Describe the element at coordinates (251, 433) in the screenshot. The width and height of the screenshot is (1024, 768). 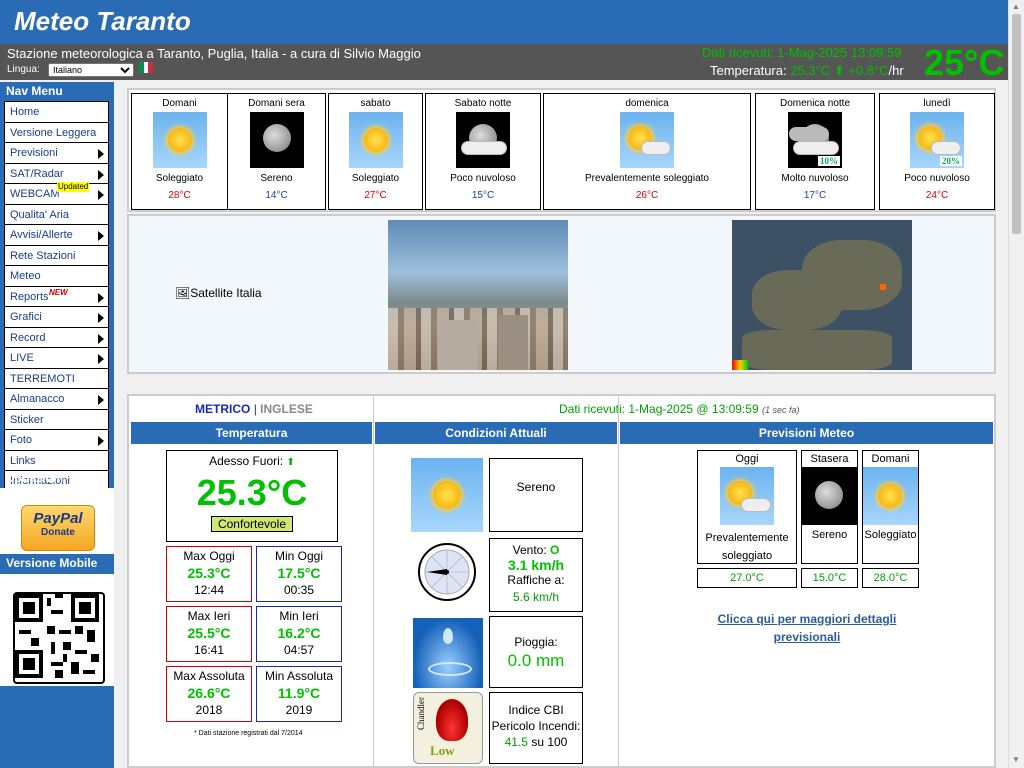
I see `temperature-header-bar: Temperatura` at that location.